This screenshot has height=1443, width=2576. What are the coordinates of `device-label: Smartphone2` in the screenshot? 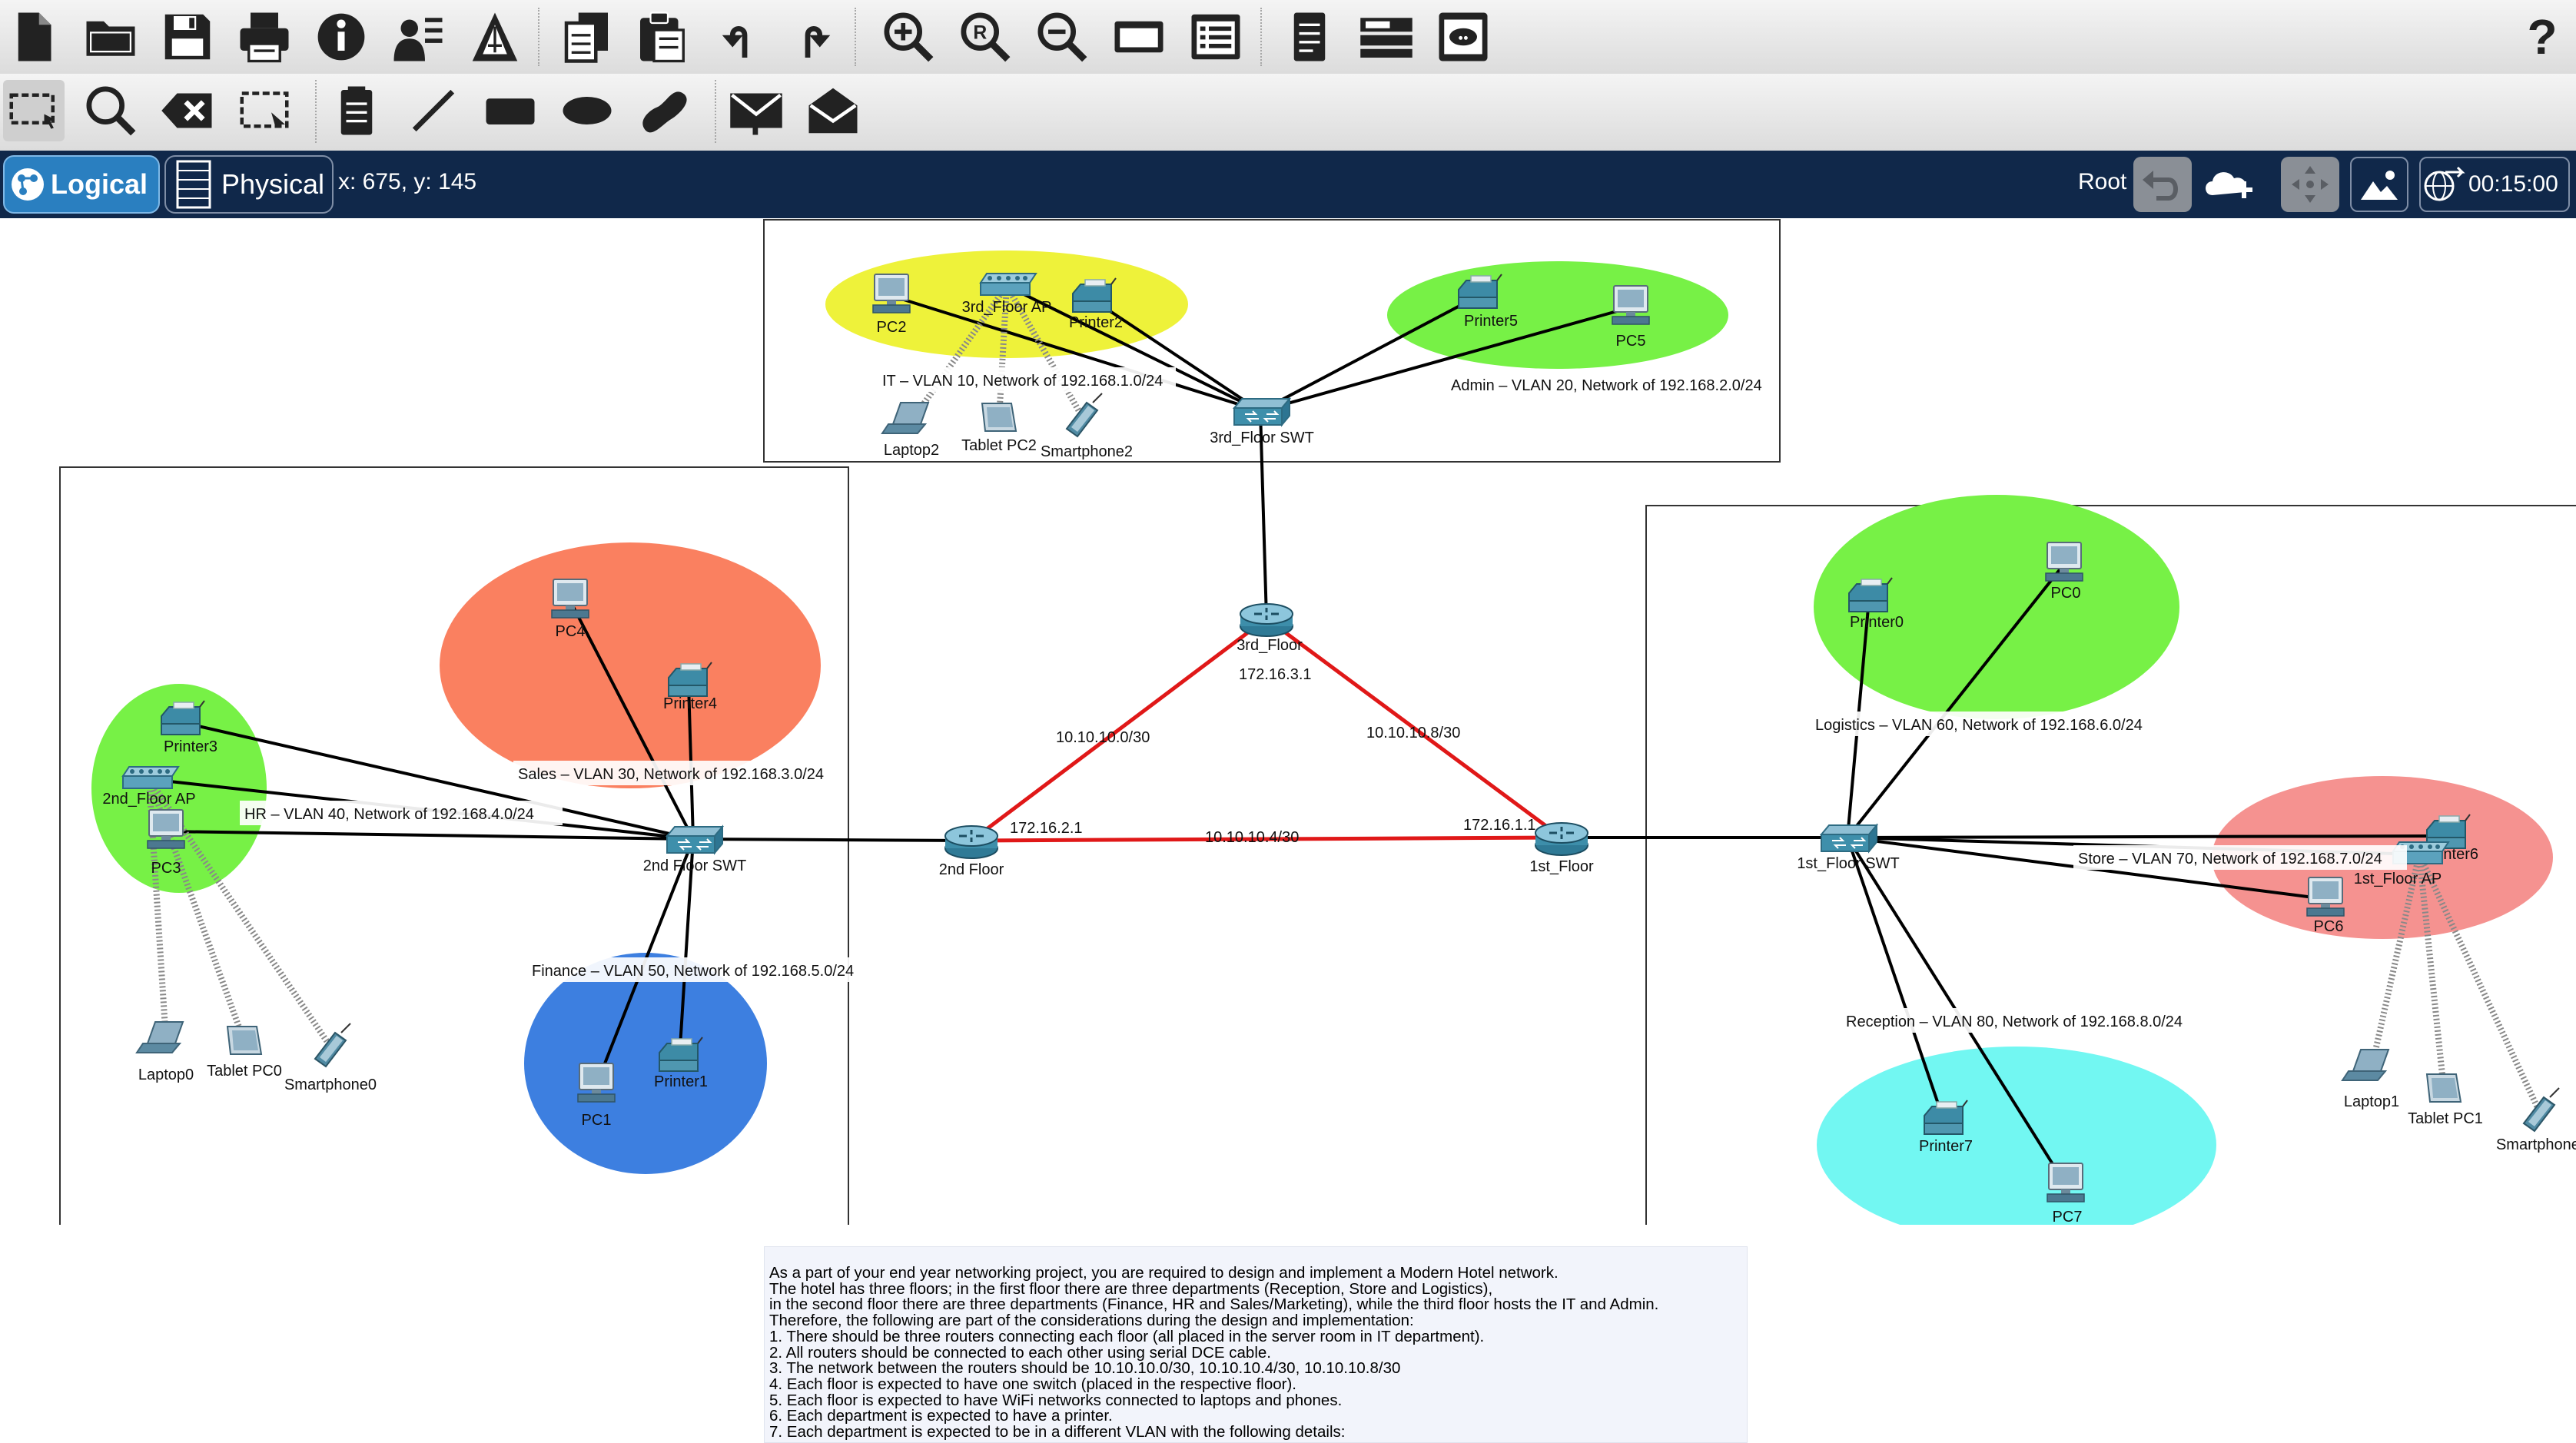 It's located at (1087, 452).